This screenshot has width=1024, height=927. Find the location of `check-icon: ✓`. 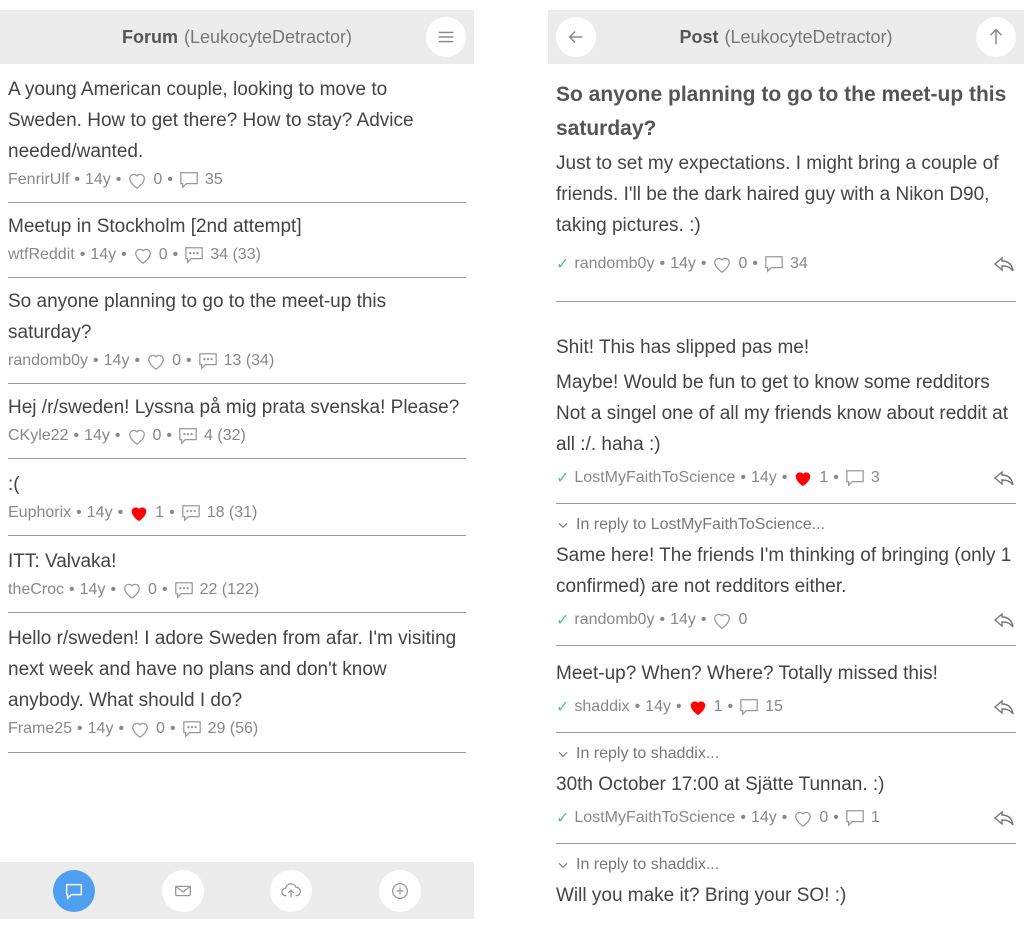

check-icon: ✓ is located at coordinates (563, 264).